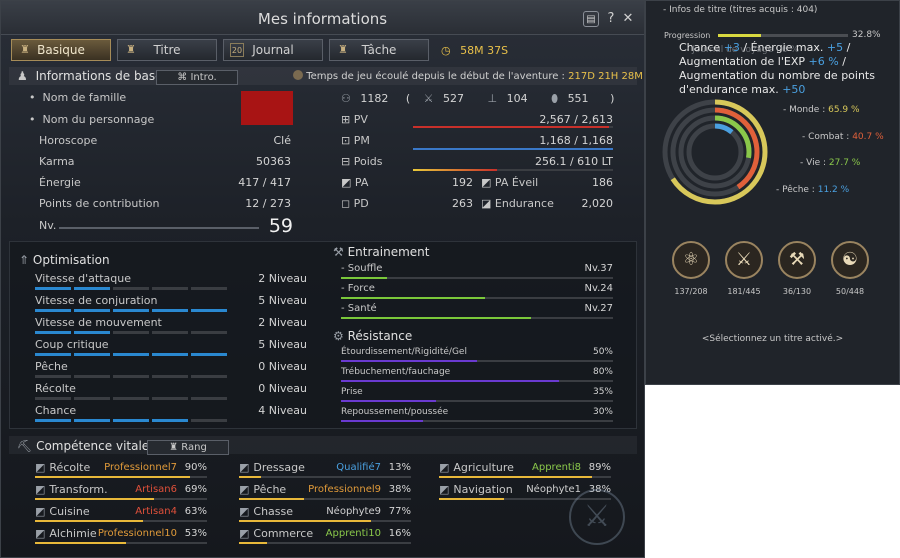  What do you see at coordinates (492, 98) in the screenshot?
I see `awakening-icon: ⊥` at bounding box center [492, 98].